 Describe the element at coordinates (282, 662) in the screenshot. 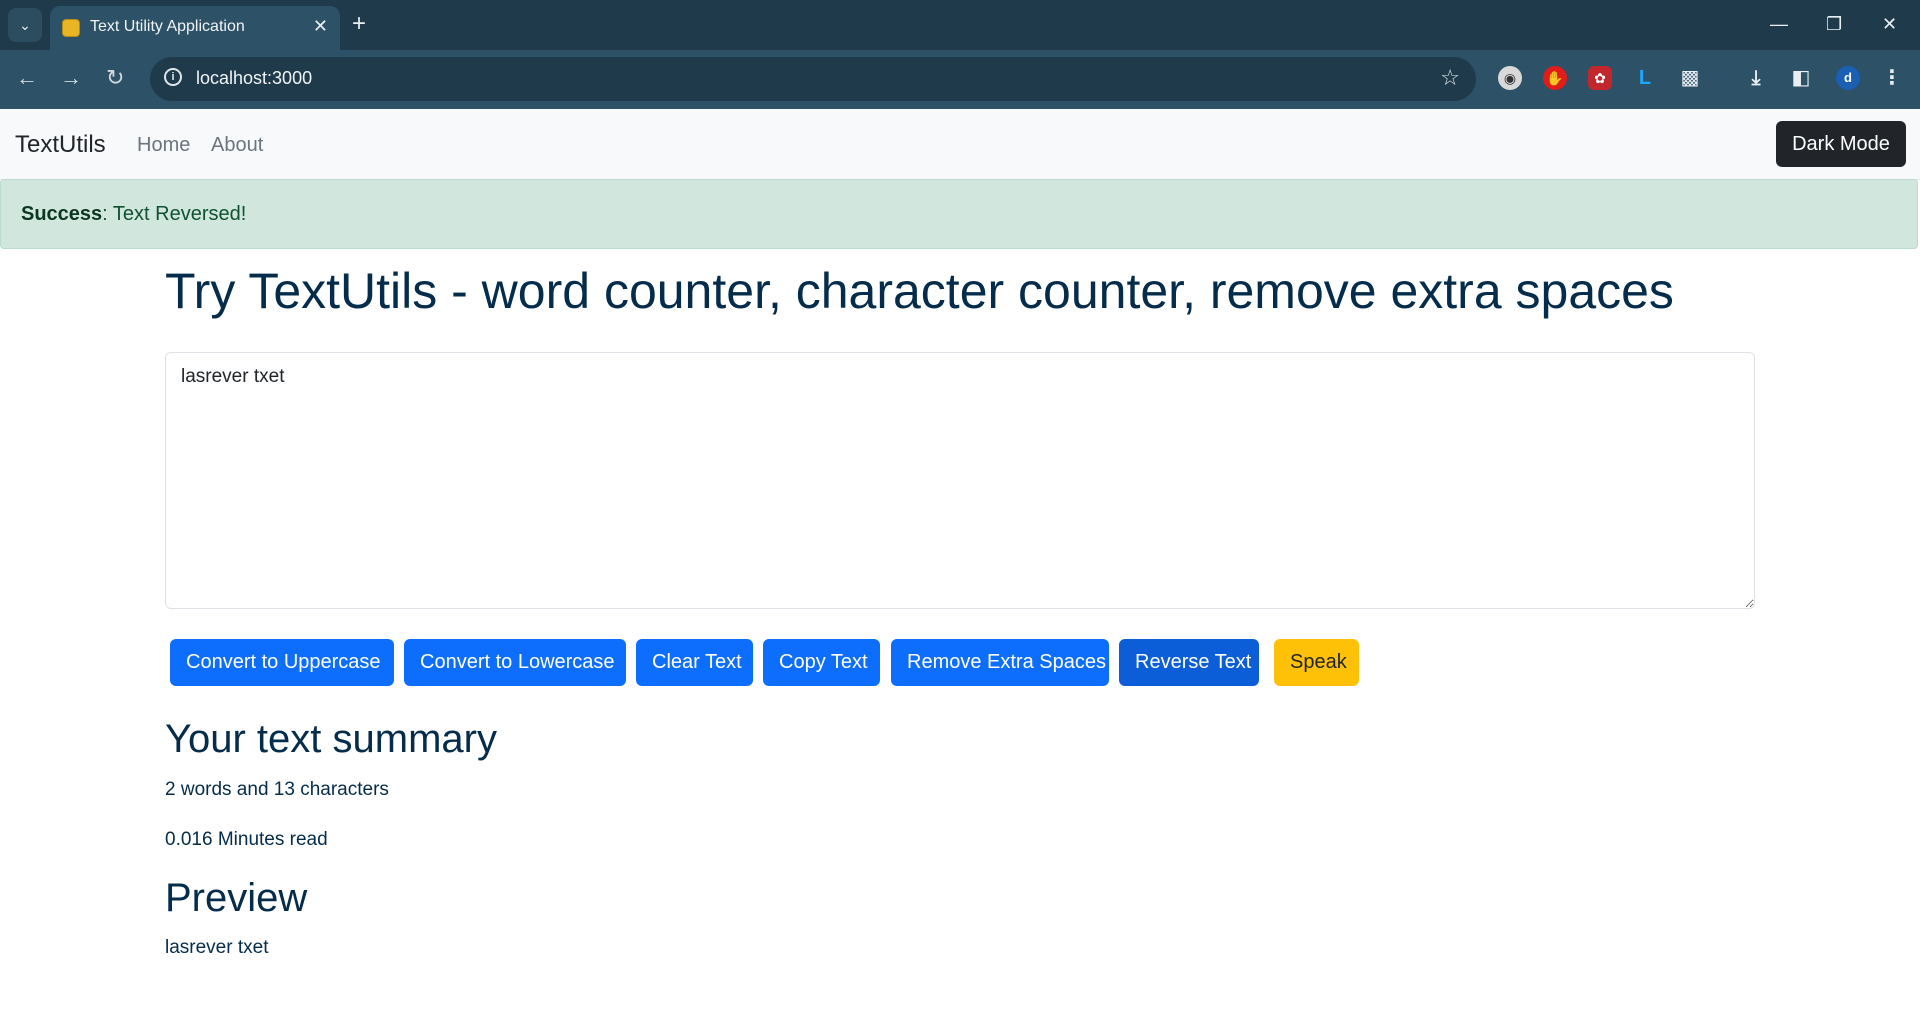

I see `uppercase-button: Convert to Uppercase` at that location.